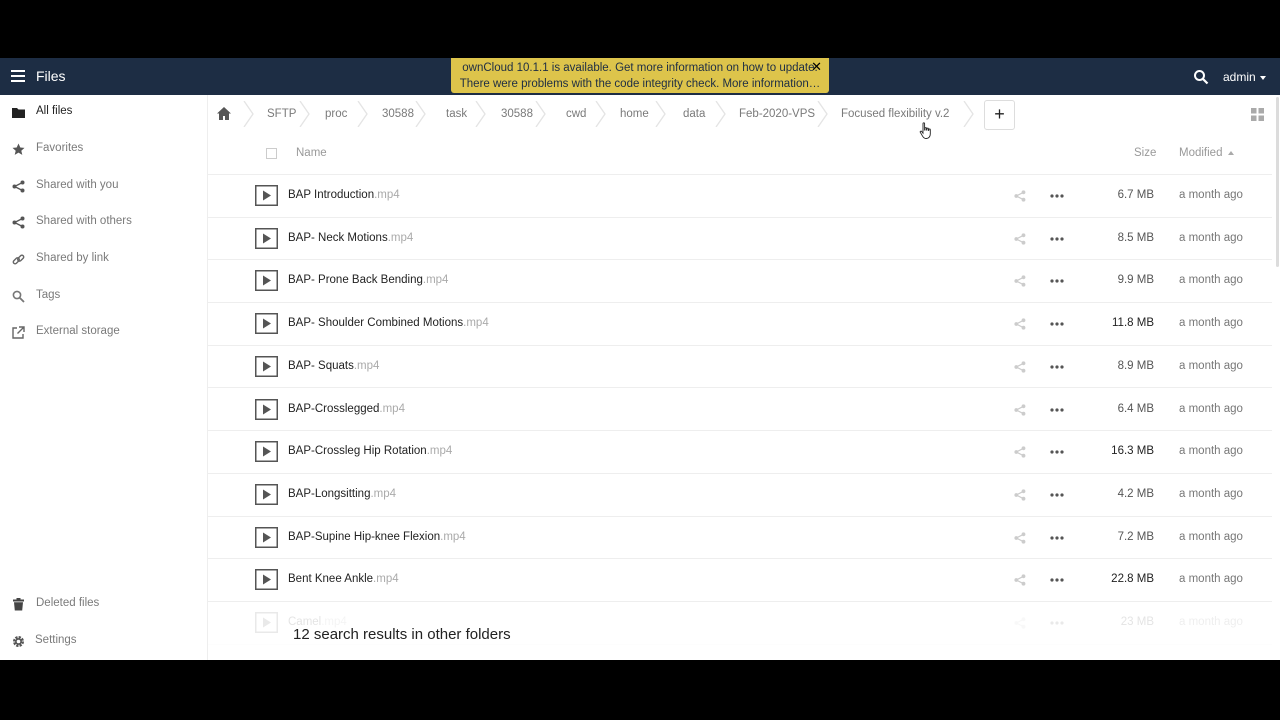  I want to click on sidebar-item-favorites: Favorites, so click(103, 150).